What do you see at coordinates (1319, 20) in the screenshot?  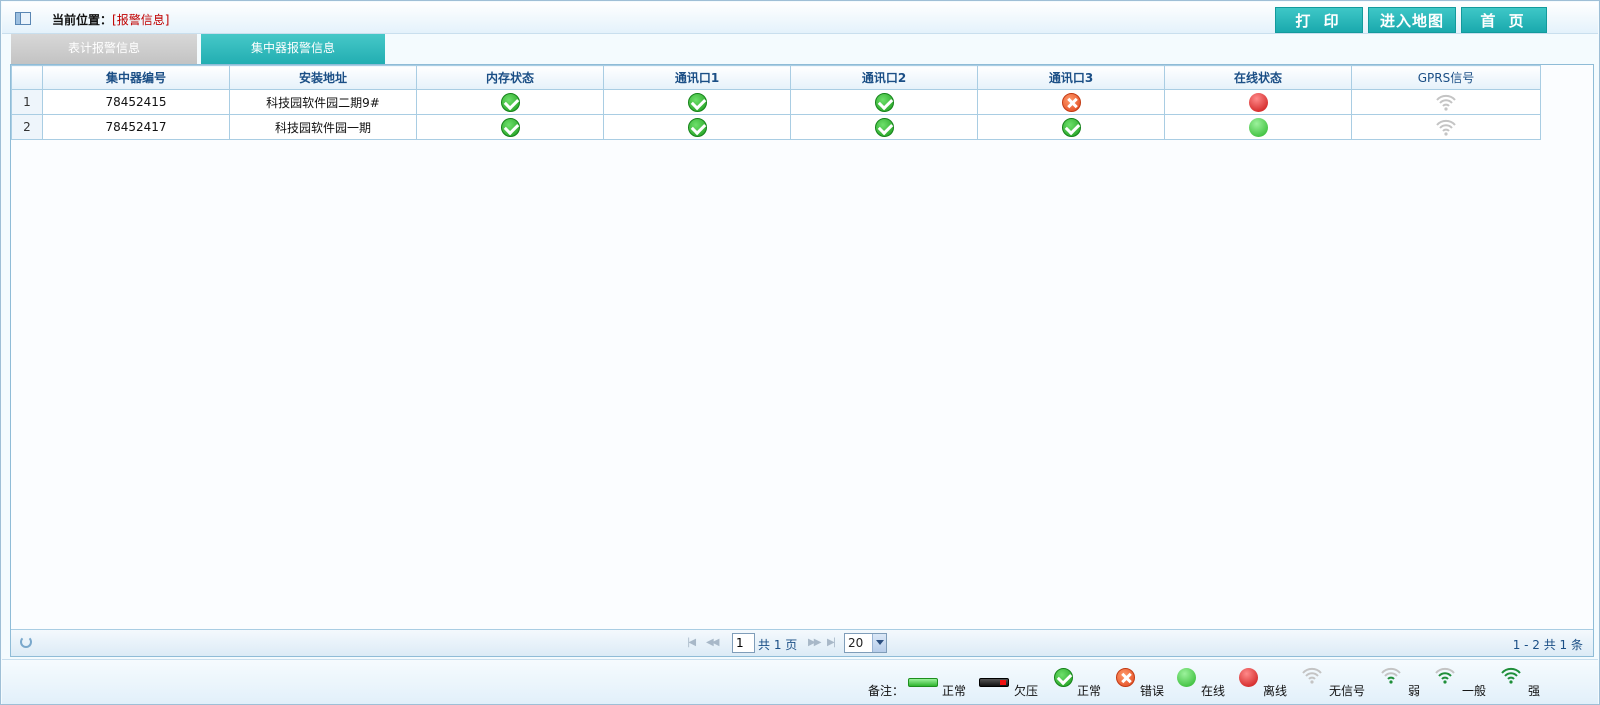 I see `print-button: 打 印` at bounding box center [1319, 20].